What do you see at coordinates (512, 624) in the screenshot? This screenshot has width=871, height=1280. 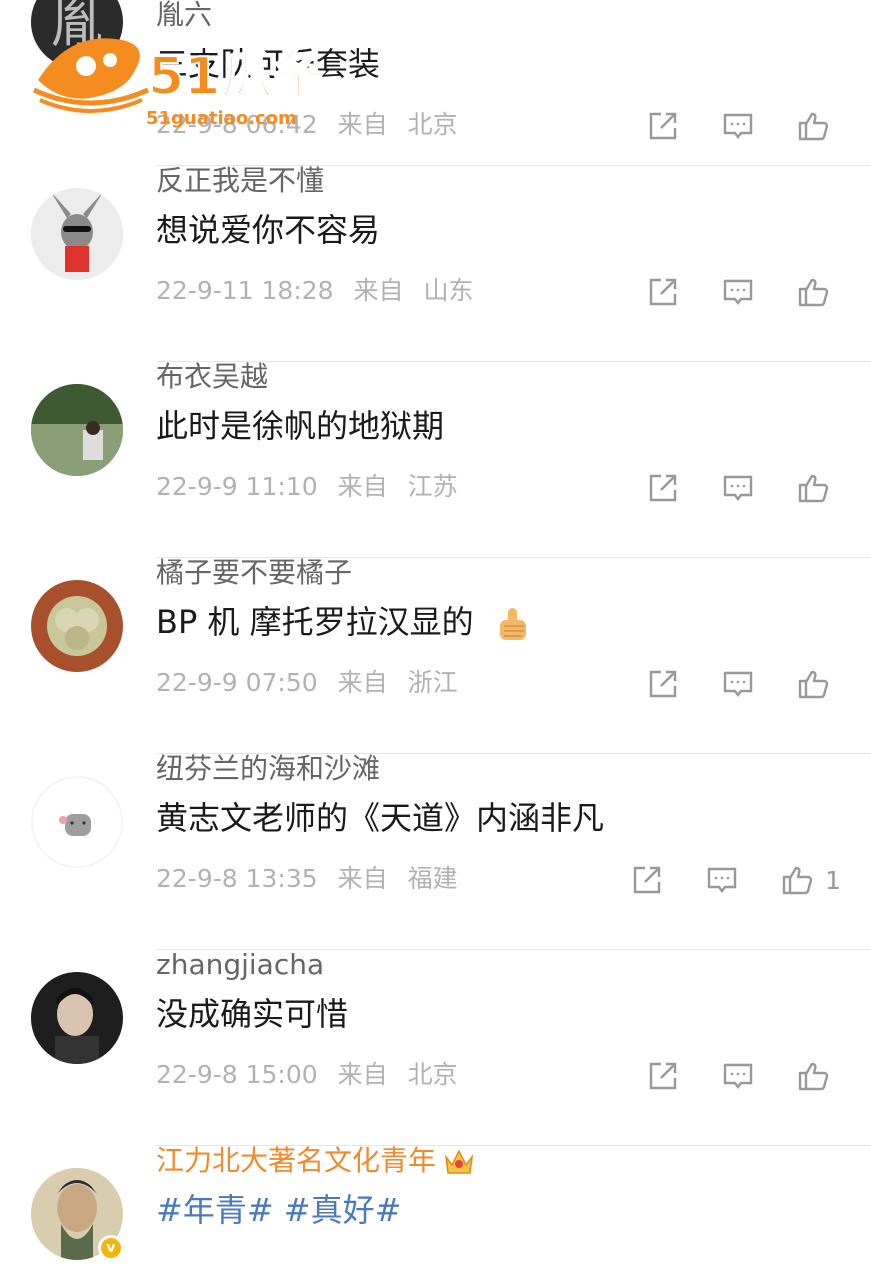 I see `thumbs-up-emoji-icon` at bounding box center [512, 624].